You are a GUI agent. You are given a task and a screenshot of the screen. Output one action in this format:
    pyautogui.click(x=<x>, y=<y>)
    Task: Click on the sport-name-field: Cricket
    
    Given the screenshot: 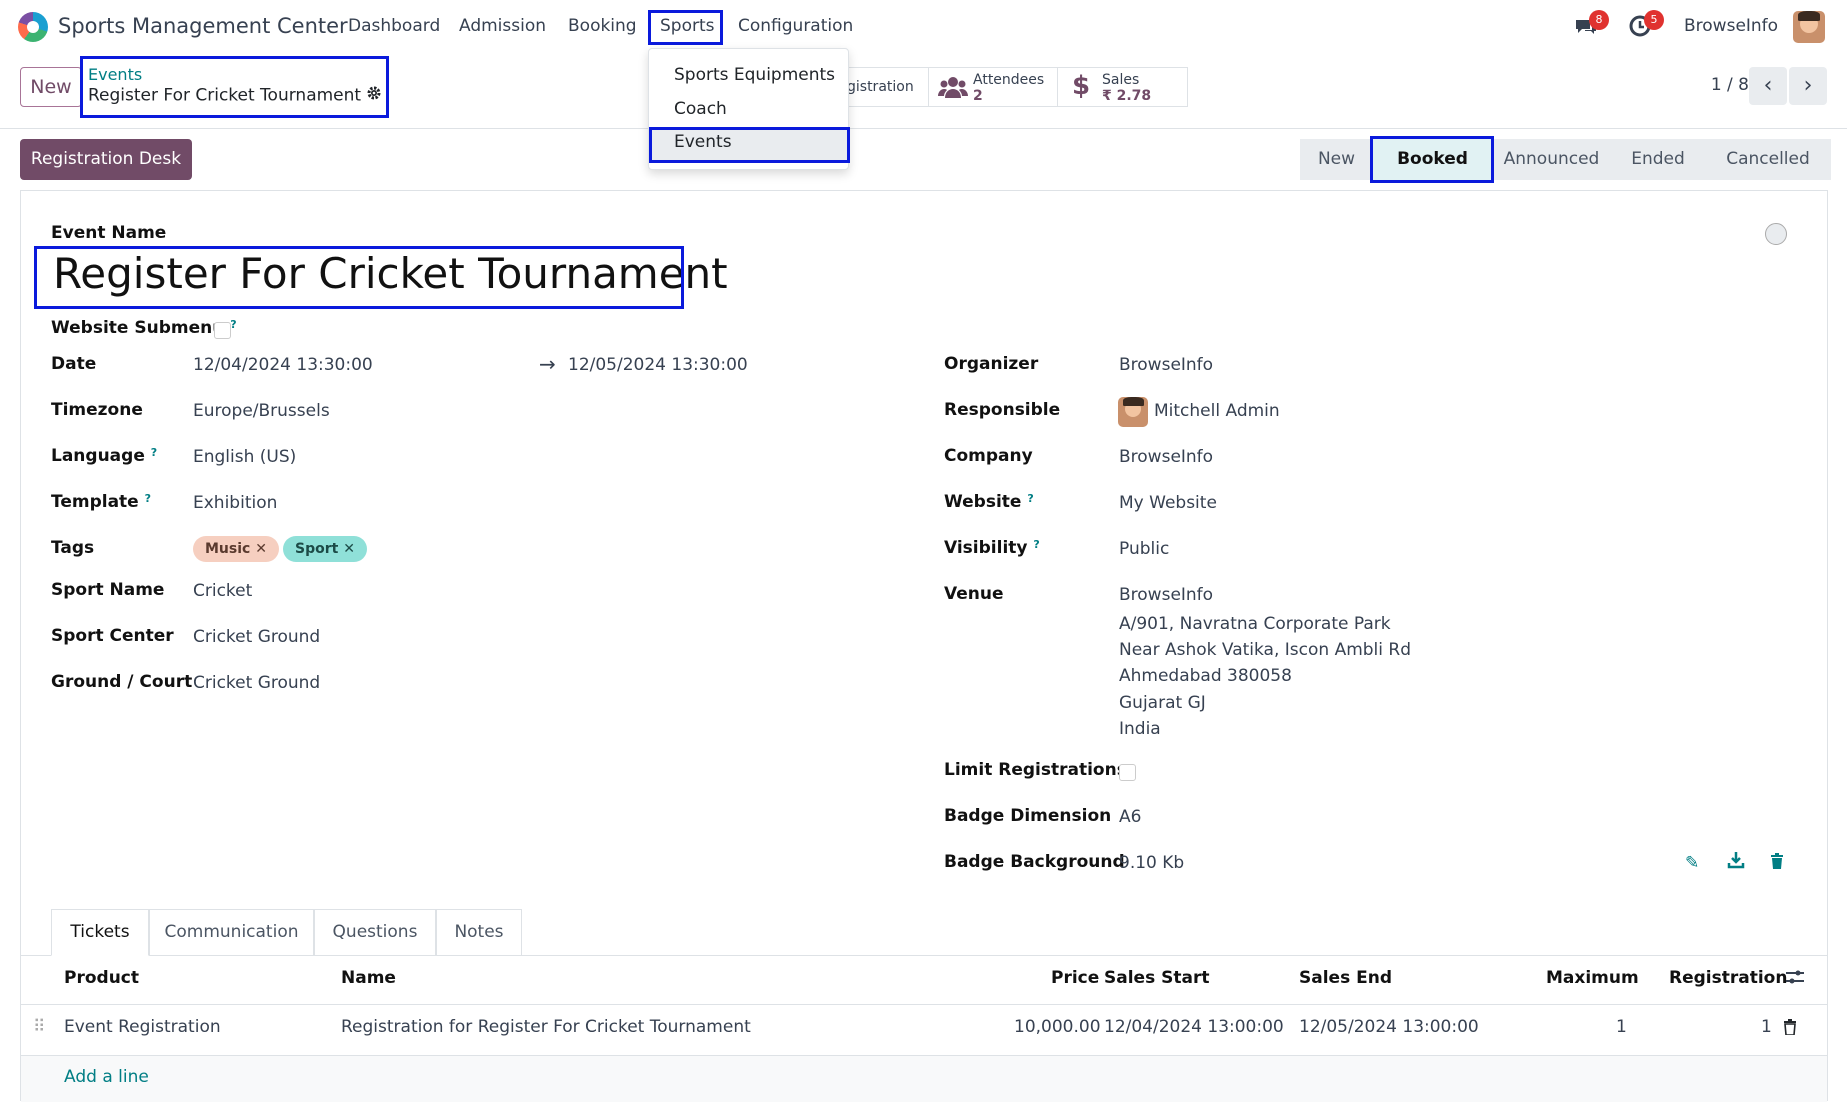 What is the action you would take?
    pyautogui.click(x=222, y=591)
    